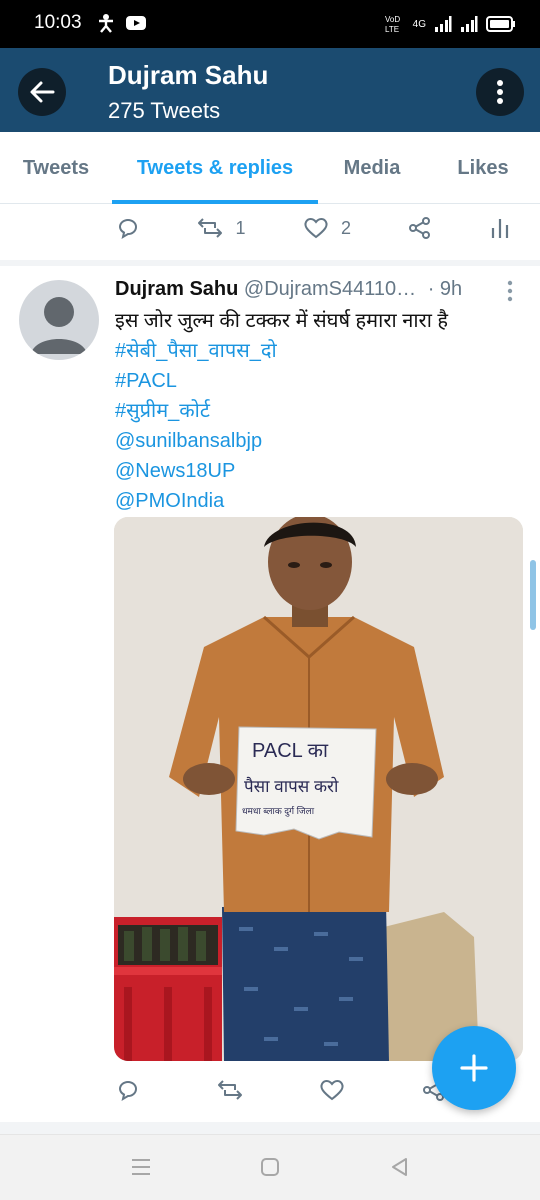  I want to click on mention-link: @sunilbansalbjp, so click(281, 441).